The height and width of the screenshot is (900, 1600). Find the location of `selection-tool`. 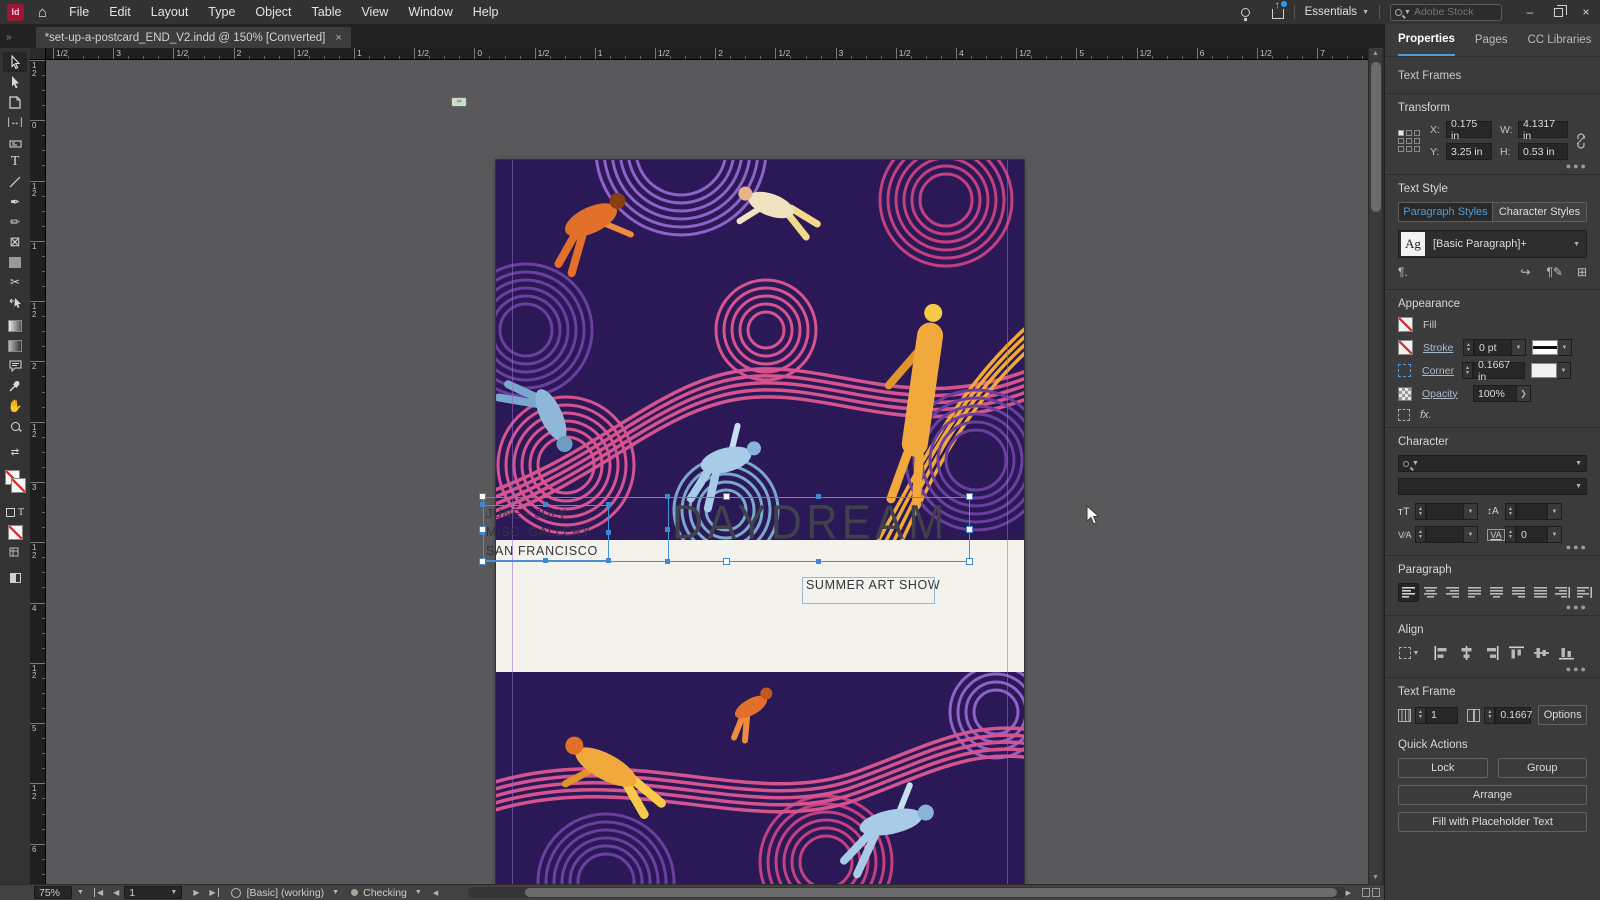

selection-tool is located at coordinates (15, 62).